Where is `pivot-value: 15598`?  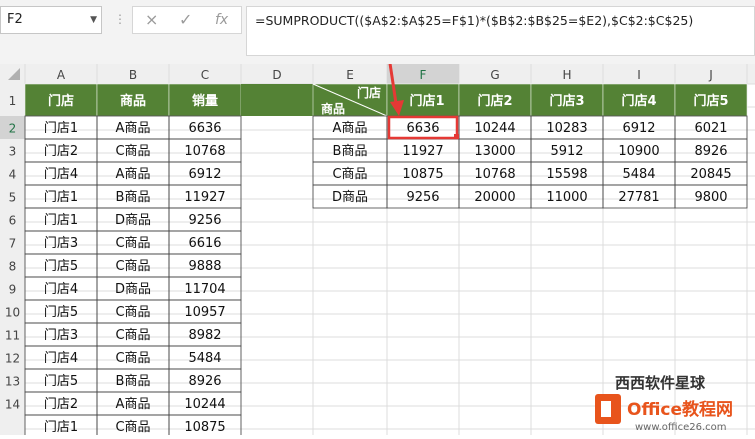
pivot-value: 15598 is located at coordinates (566, 174).